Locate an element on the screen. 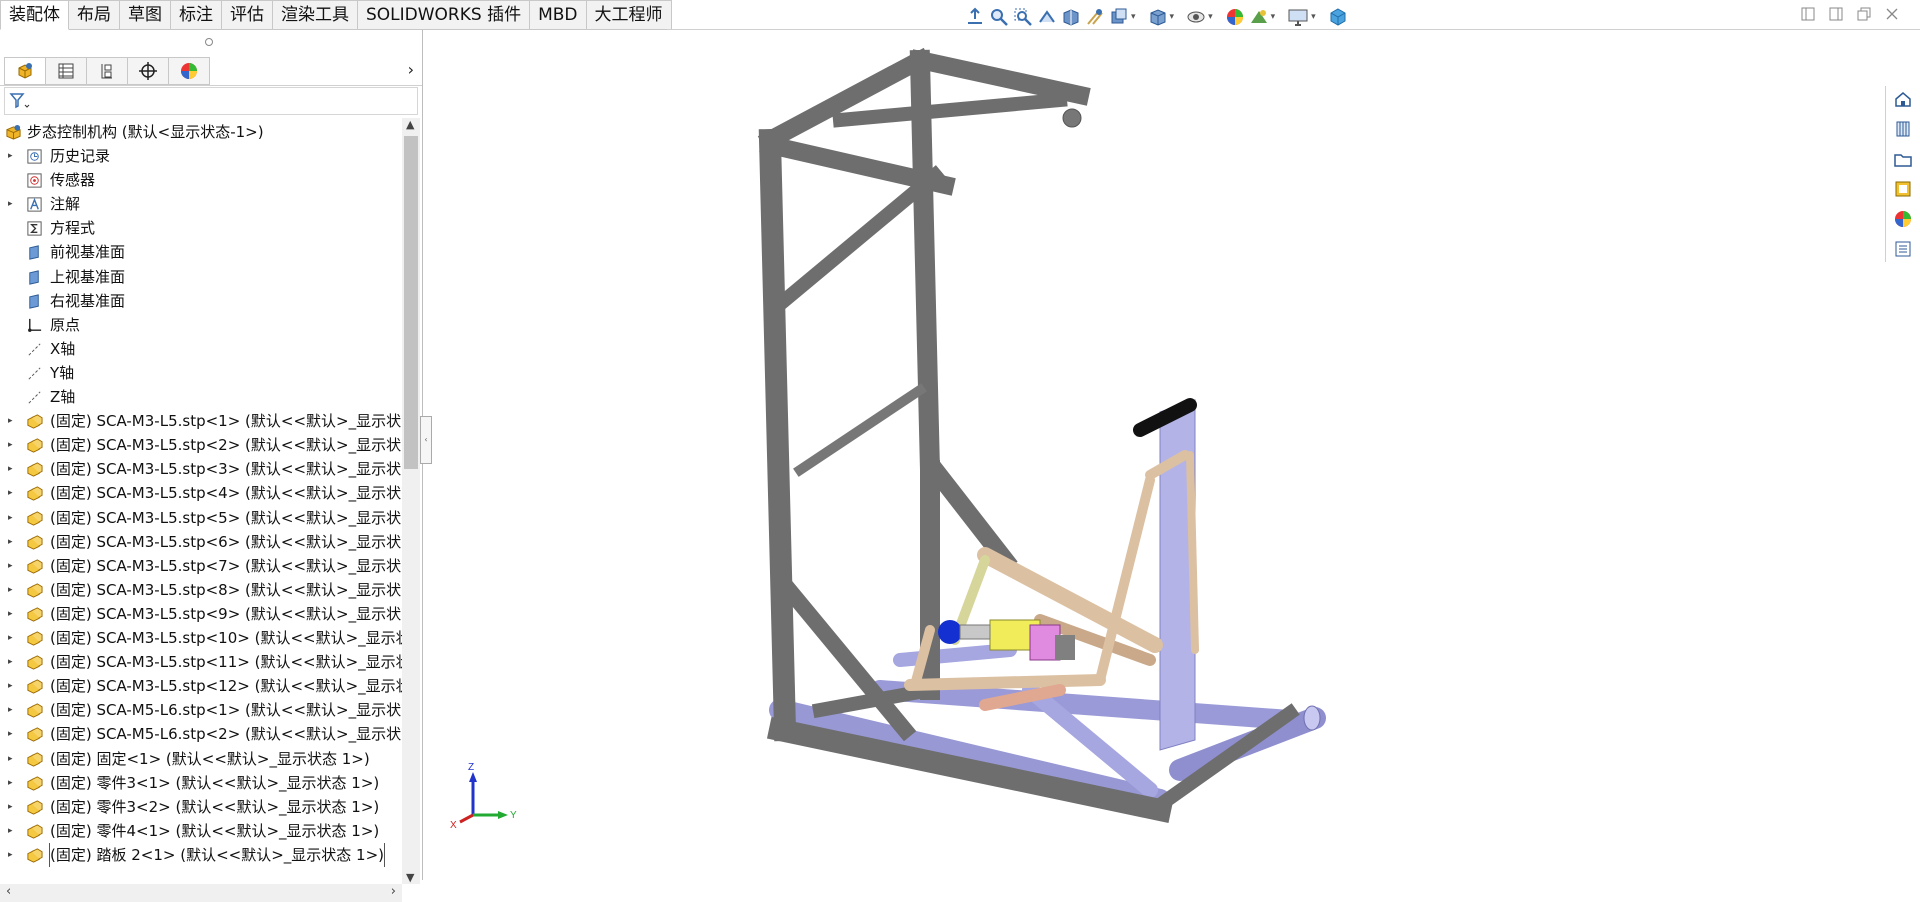  tree-horizontal-scrollbar: ‹ › is located at coordinates (201, 893).